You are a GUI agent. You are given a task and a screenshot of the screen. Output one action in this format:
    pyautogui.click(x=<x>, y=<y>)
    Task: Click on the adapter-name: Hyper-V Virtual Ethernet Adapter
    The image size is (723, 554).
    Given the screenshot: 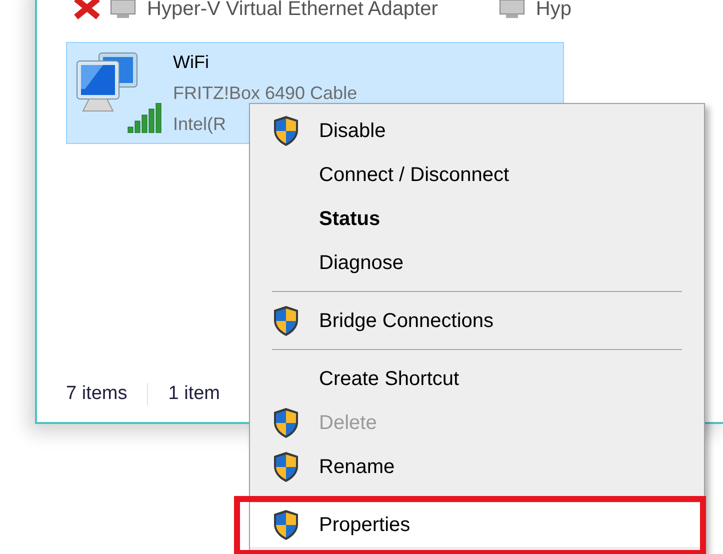 What is the action you would take?
    pyautogui.click(x=292, y=10)
    